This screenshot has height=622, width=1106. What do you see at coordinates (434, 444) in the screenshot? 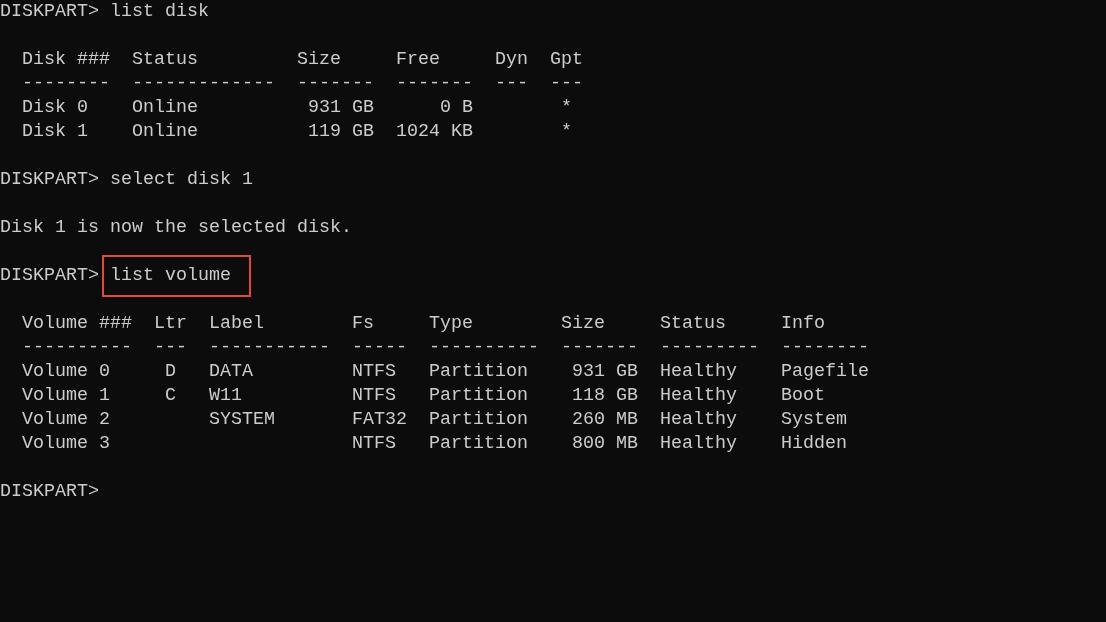
I see `output-line: Volume 3 NTFS Partition 800 MB Healthy Hidden` at bounding box center [434, 444].